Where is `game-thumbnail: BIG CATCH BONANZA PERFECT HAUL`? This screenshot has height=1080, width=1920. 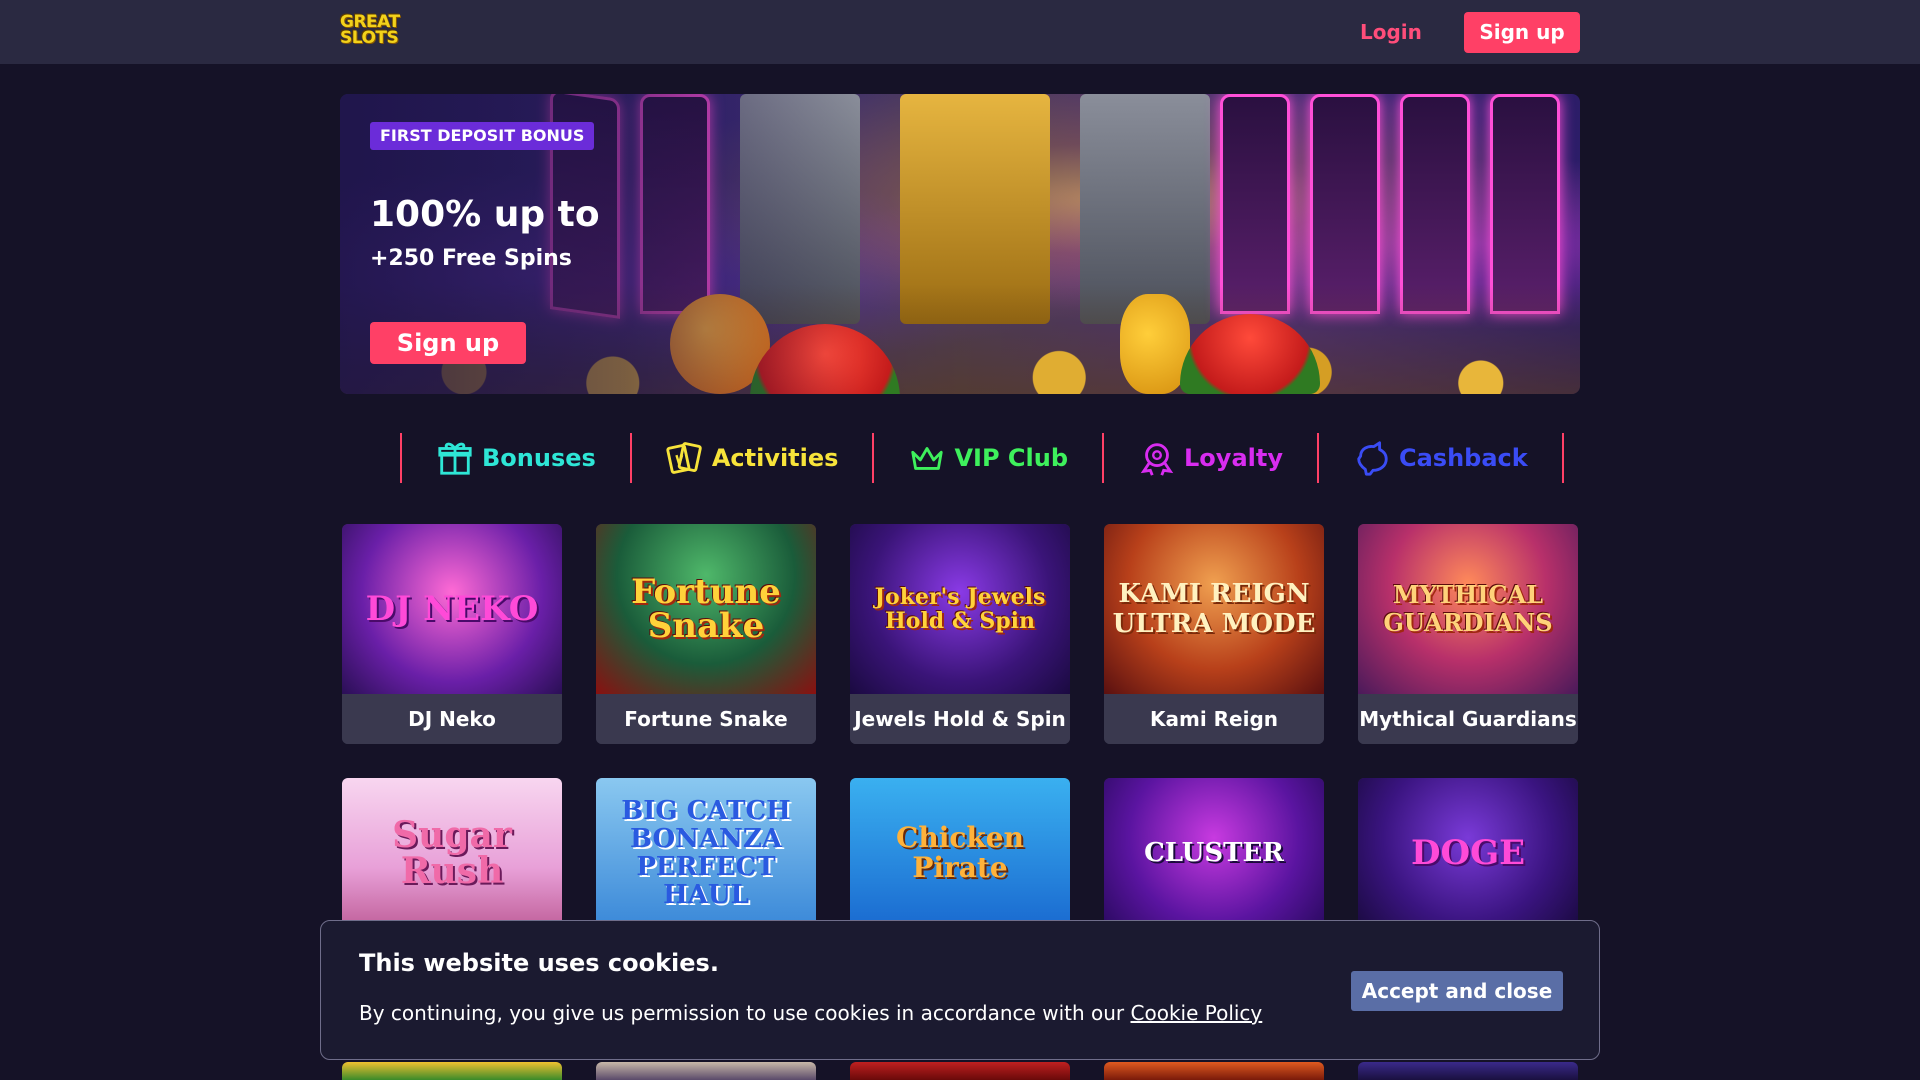 game-thumbnail: BIG CATCH BONANZA PERFECT HAUL is located at coordinates (706, 853).